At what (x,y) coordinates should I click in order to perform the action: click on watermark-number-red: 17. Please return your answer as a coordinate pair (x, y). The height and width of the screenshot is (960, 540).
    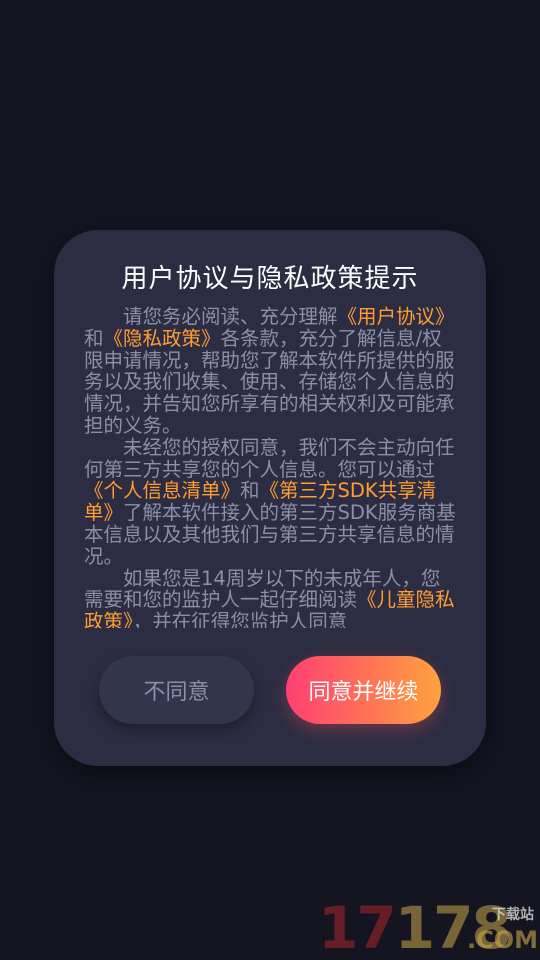
    Looking at the image, I should click on (357, 927).